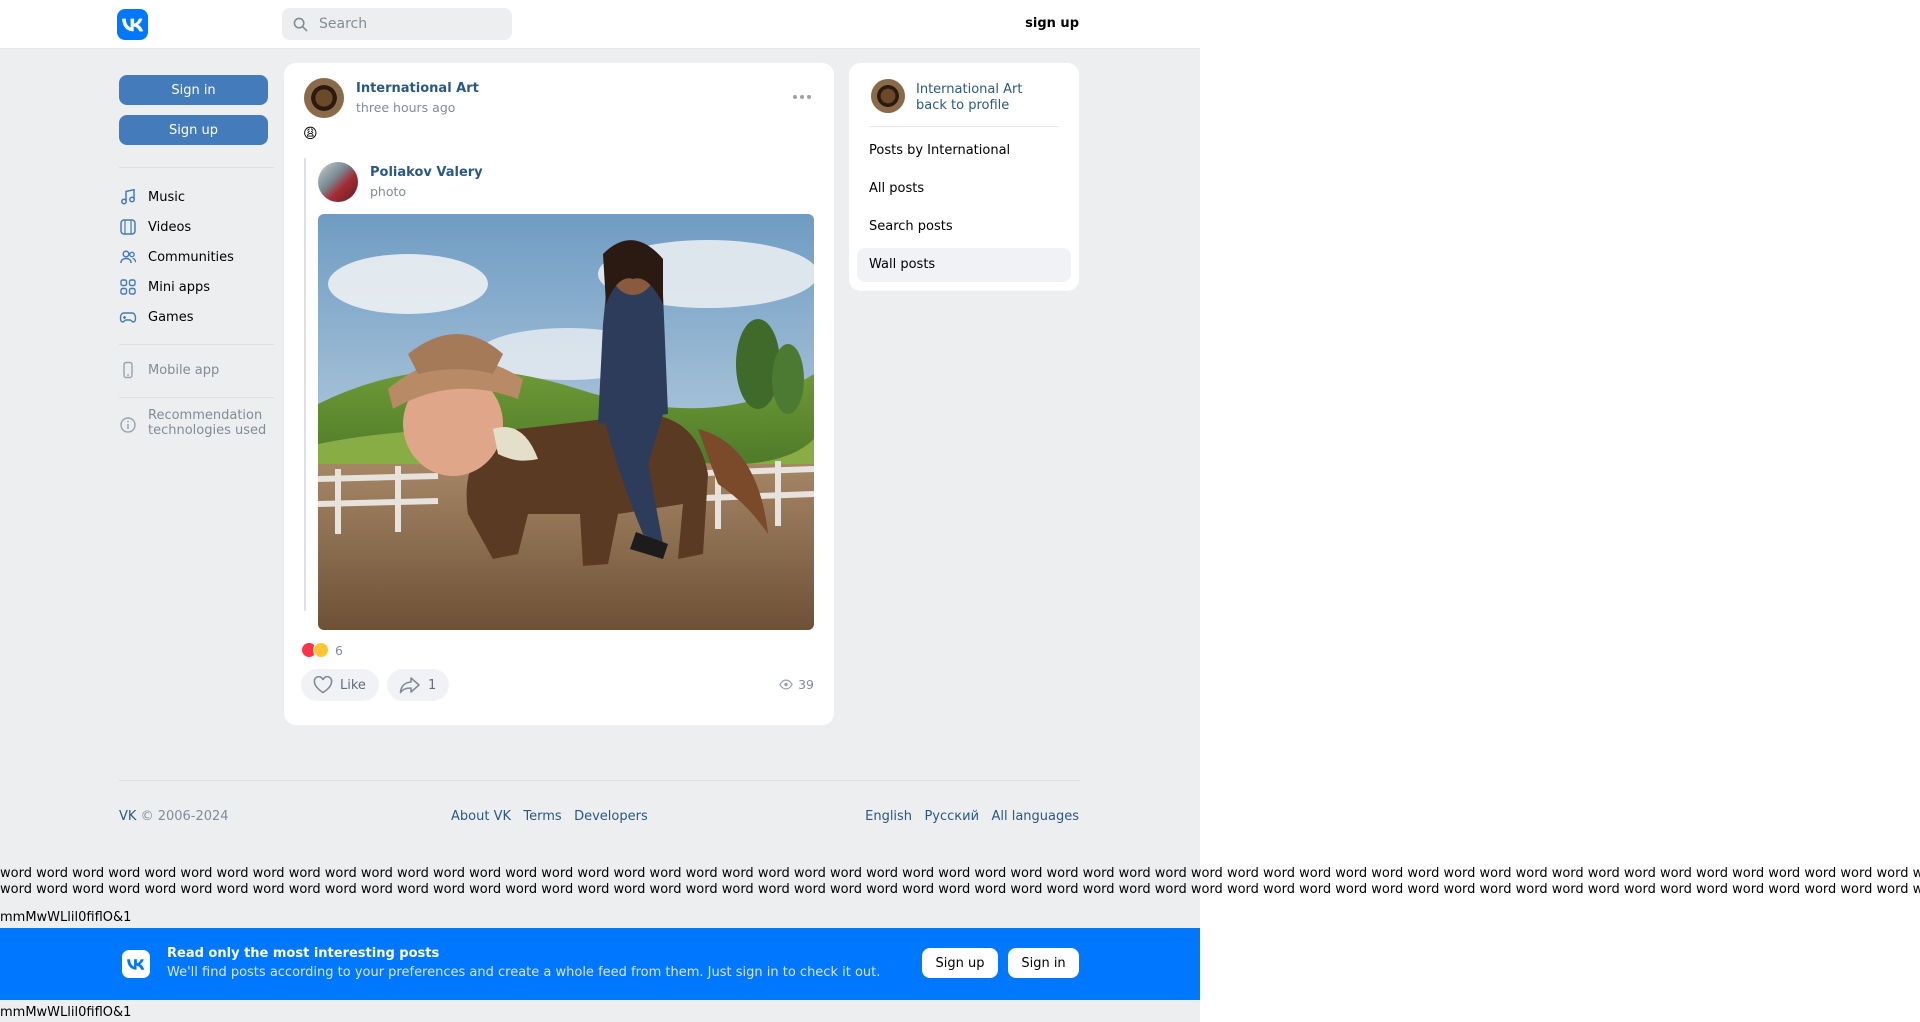 Image resolution: width=1920 pixels, height=1022 pixels. Describe the element at coordinates (426, 172) in the screenshot. I see `repost-author-link: Poliakov Valery` at that location.